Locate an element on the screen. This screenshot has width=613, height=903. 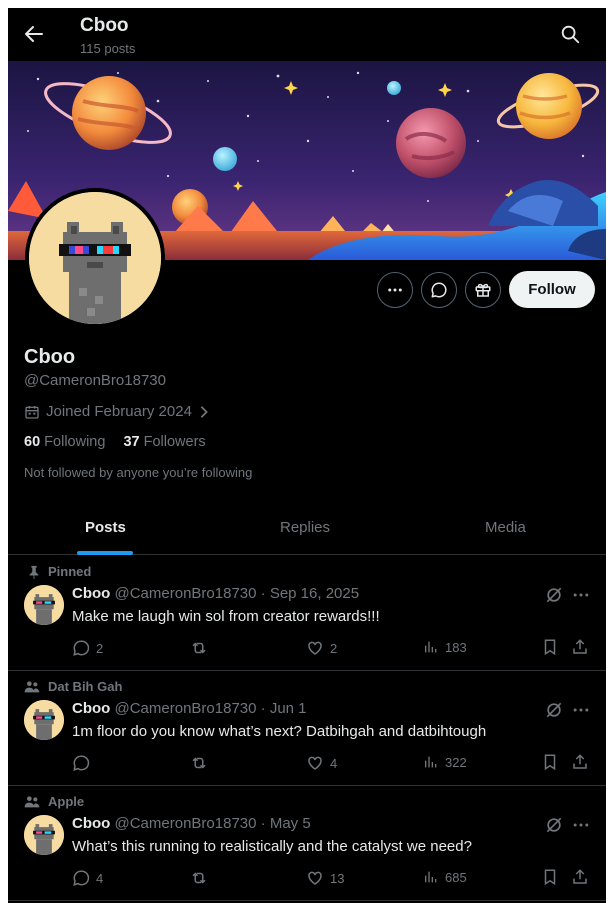
profile-tabs: Posts Replies Media is located at coordinates (307, 530).